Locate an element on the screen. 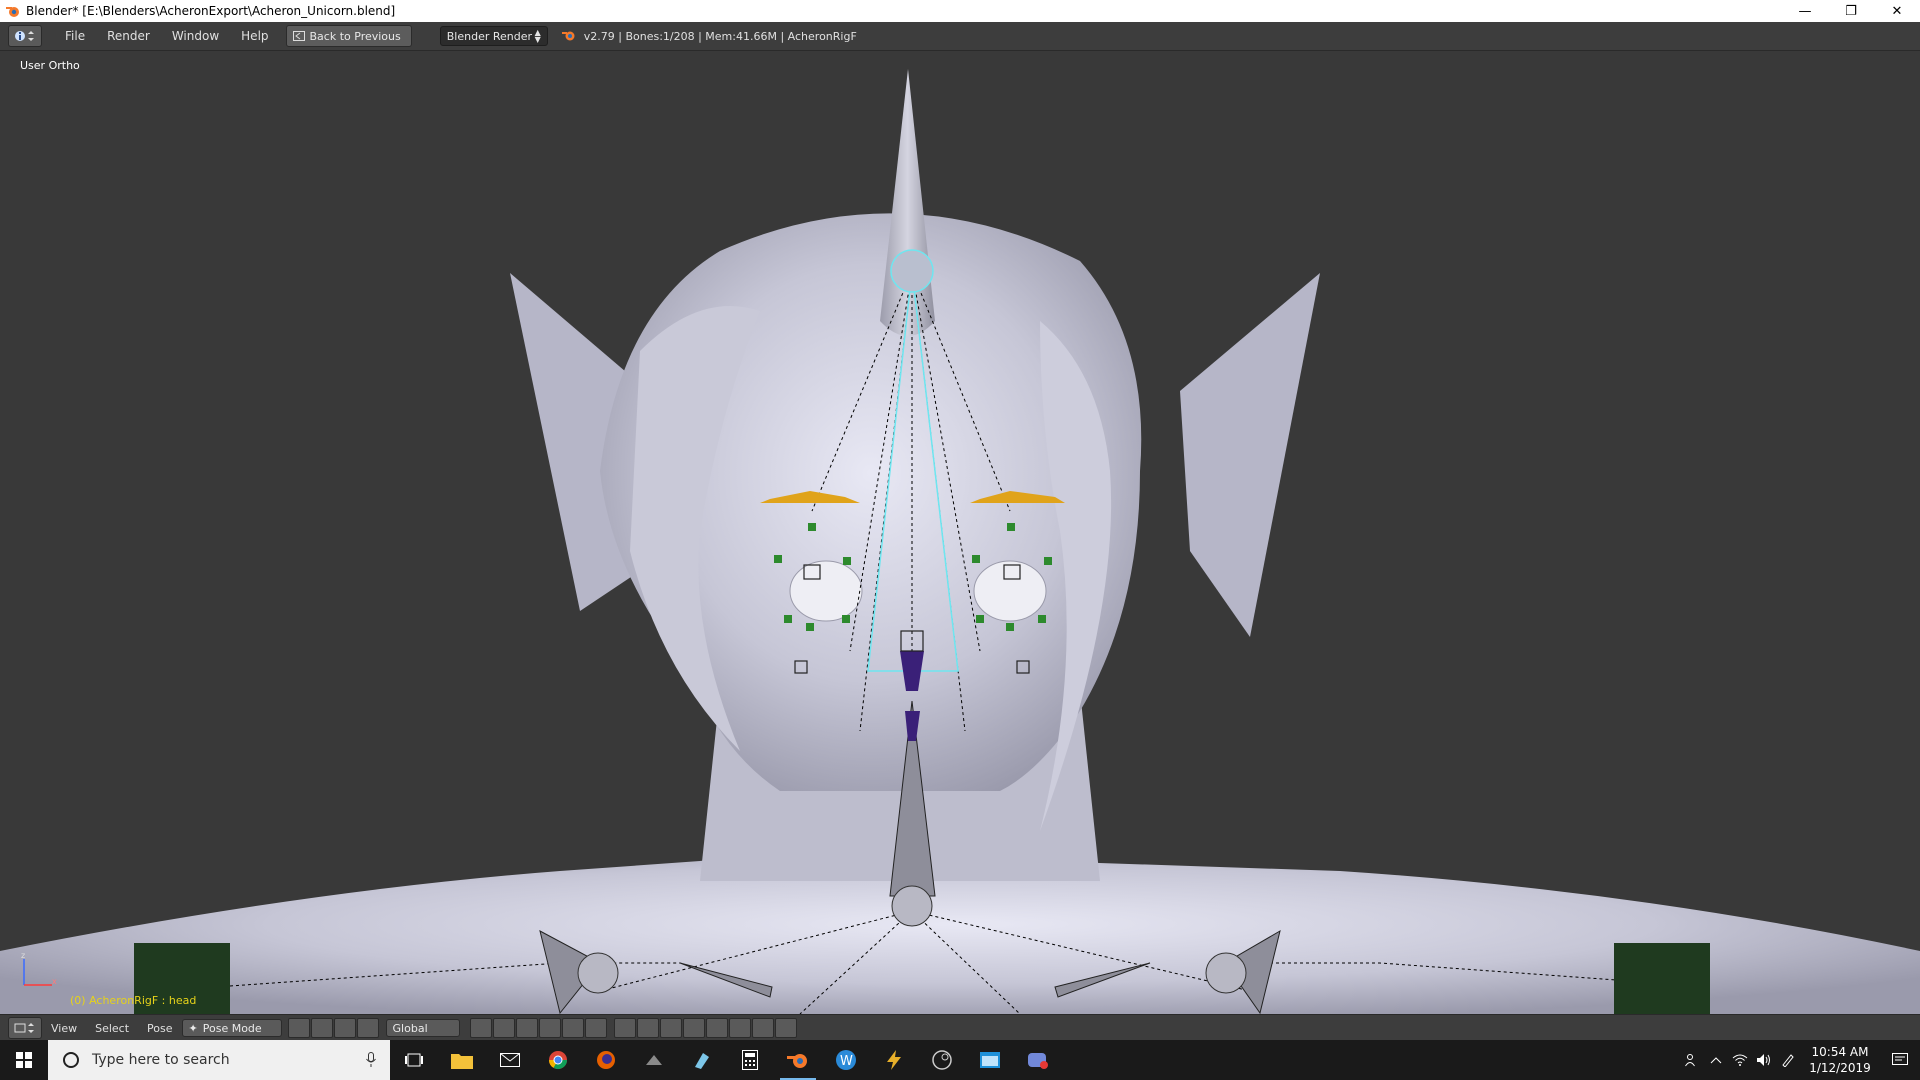 This screenshot has width=1920, height=1080. pen-icon is located at coordinates (1788, 1060).